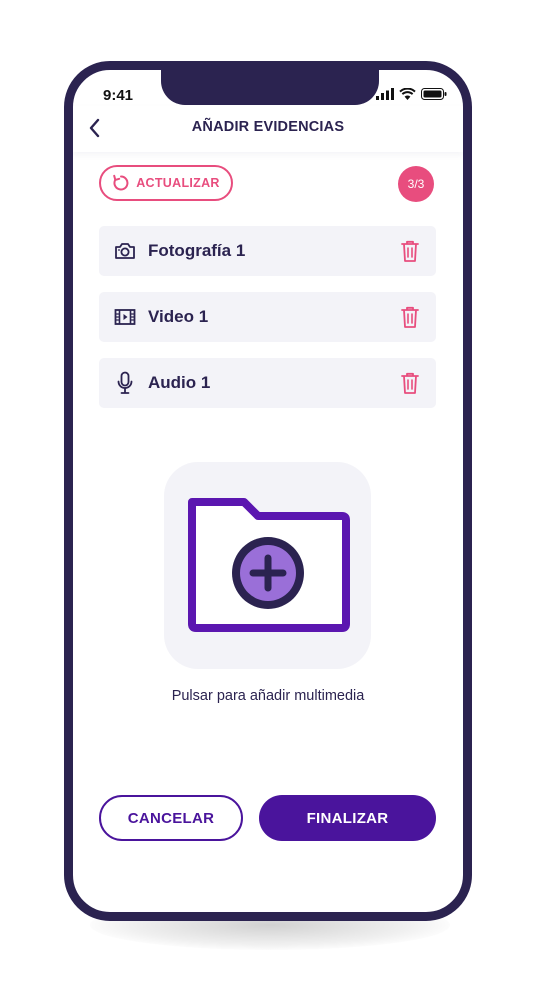  I want to click on page-title: AÑADIR EVIDENCIAS, so click(268, 127).